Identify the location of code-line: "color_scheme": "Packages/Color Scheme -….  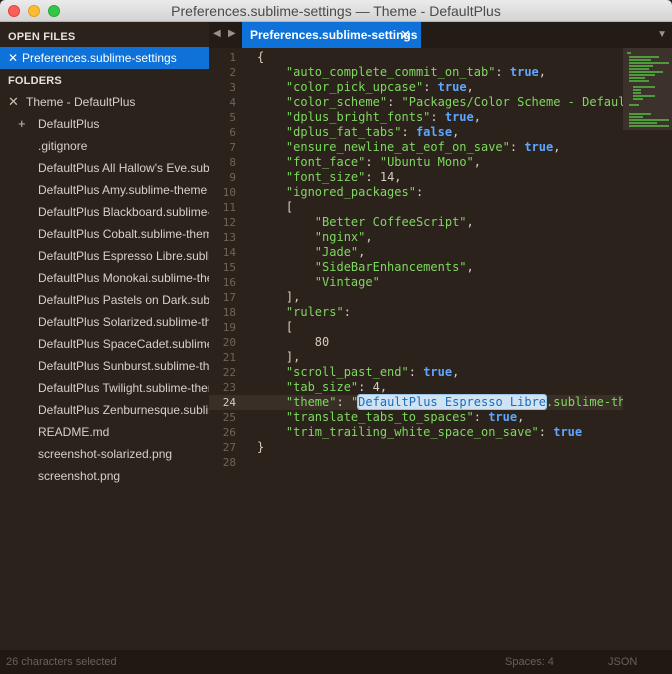
(454, 102).